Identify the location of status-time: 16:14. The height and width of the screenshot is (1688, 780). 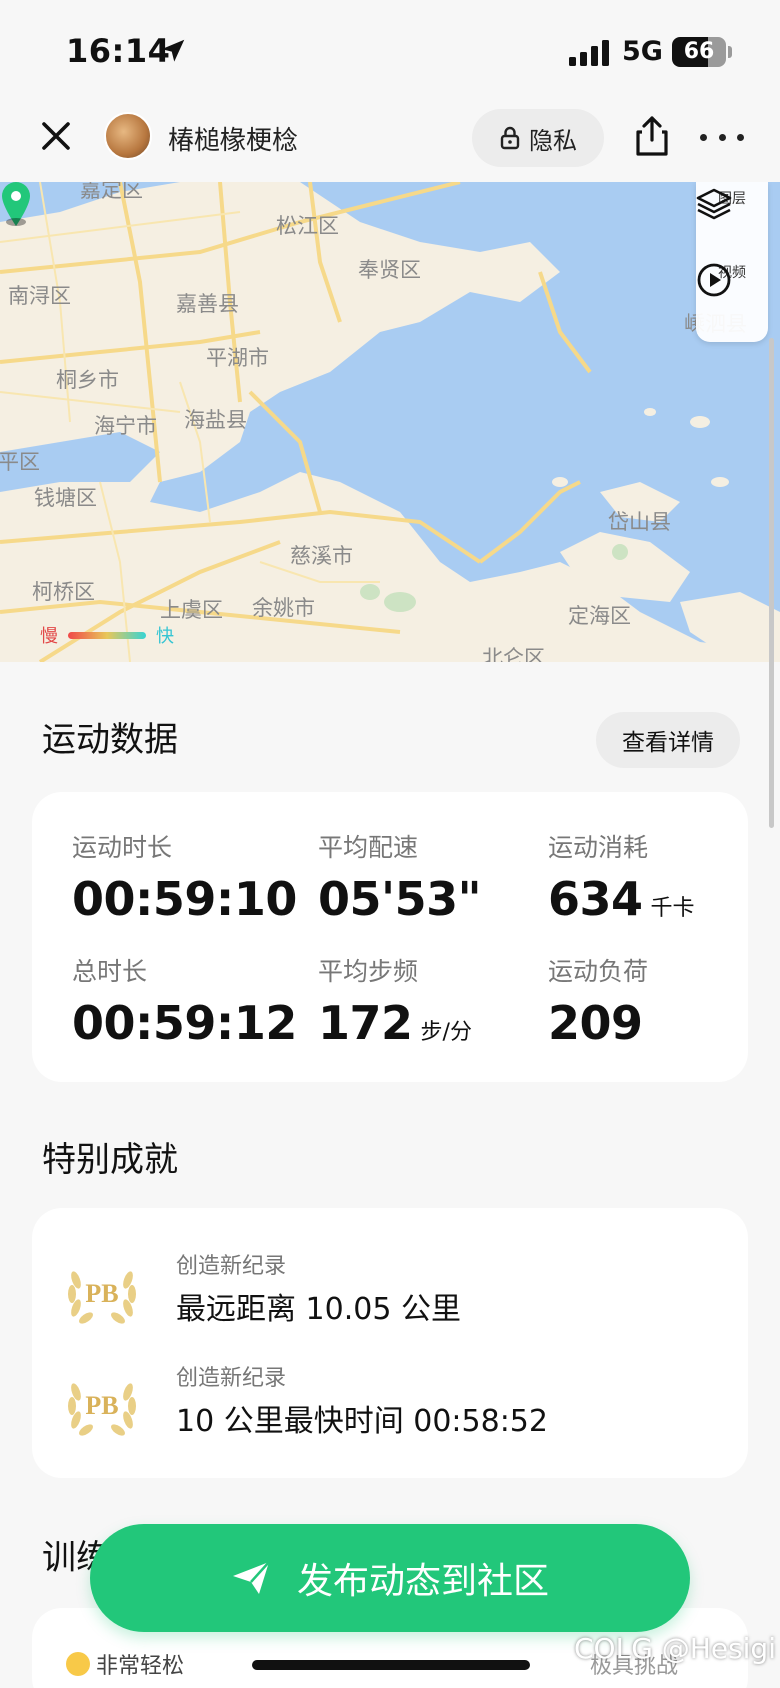
(118, 51).